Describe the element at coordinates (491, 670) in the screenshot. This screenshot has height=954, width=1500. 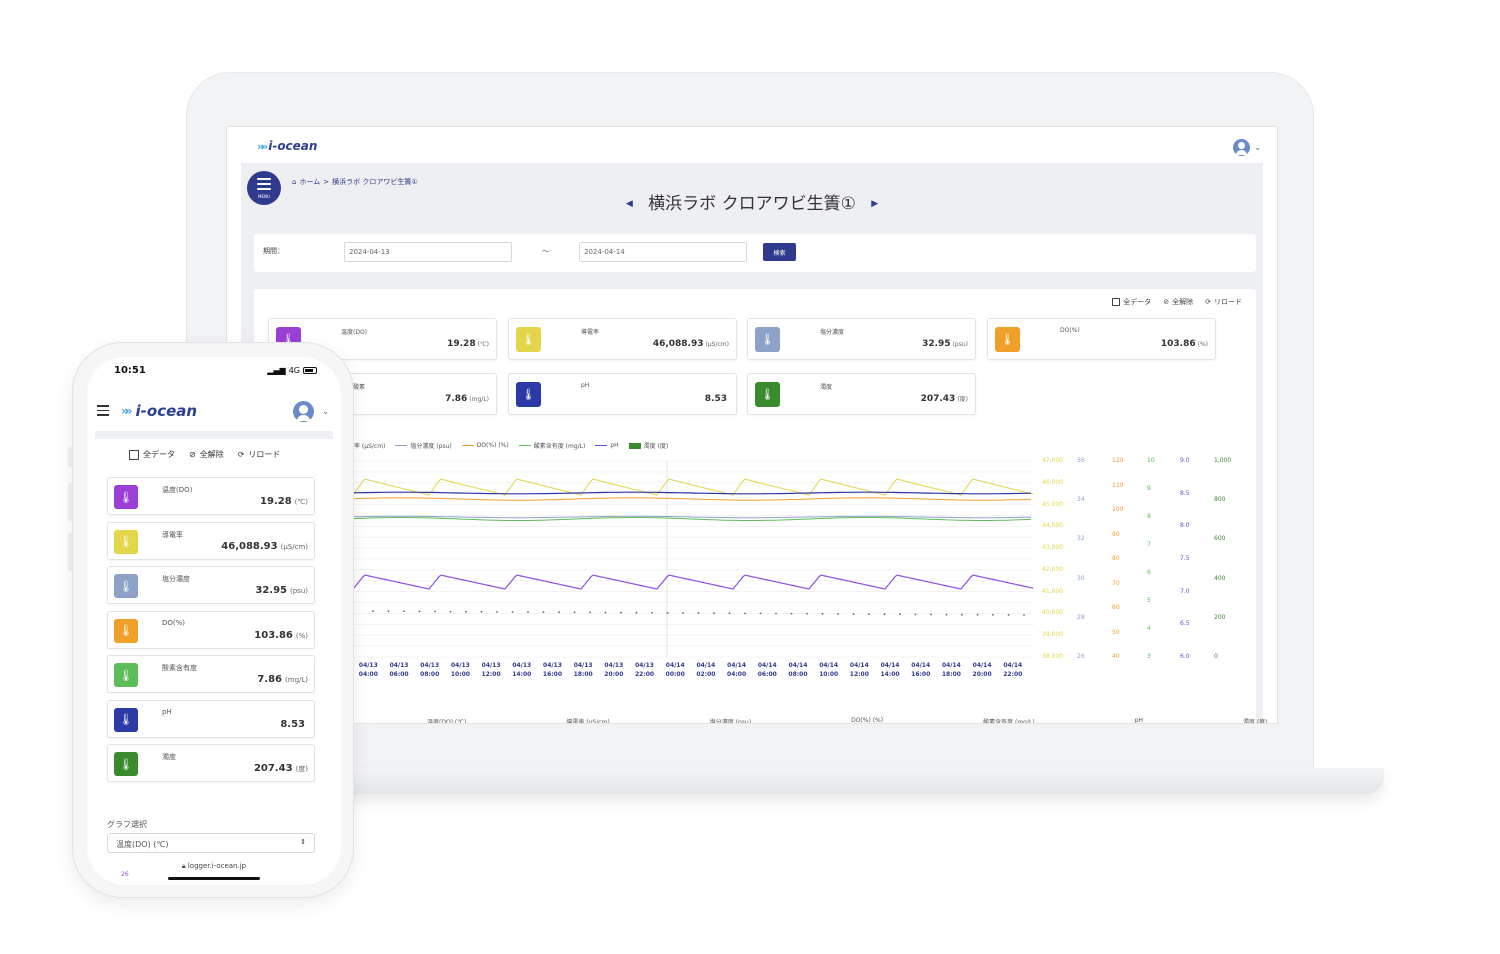
I see `x-tick-label: 04/13 12:00` at that location.